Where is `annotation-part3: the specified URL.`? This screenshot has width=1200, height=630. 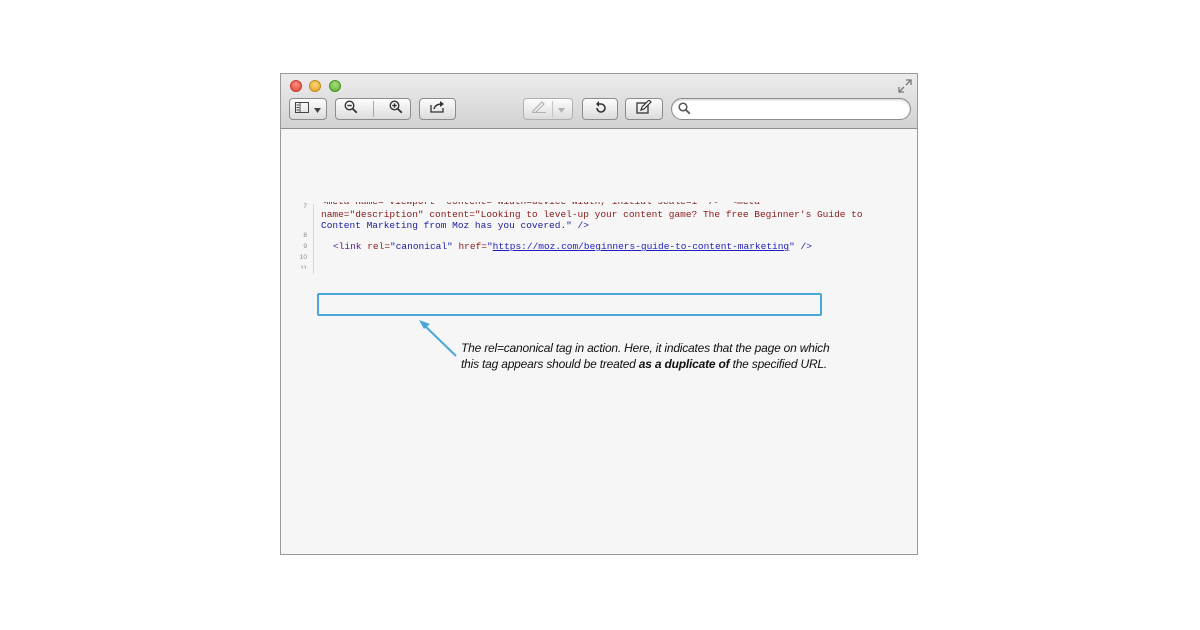 annotation-part3: the specified URL. is located at coordinates (778, 364).